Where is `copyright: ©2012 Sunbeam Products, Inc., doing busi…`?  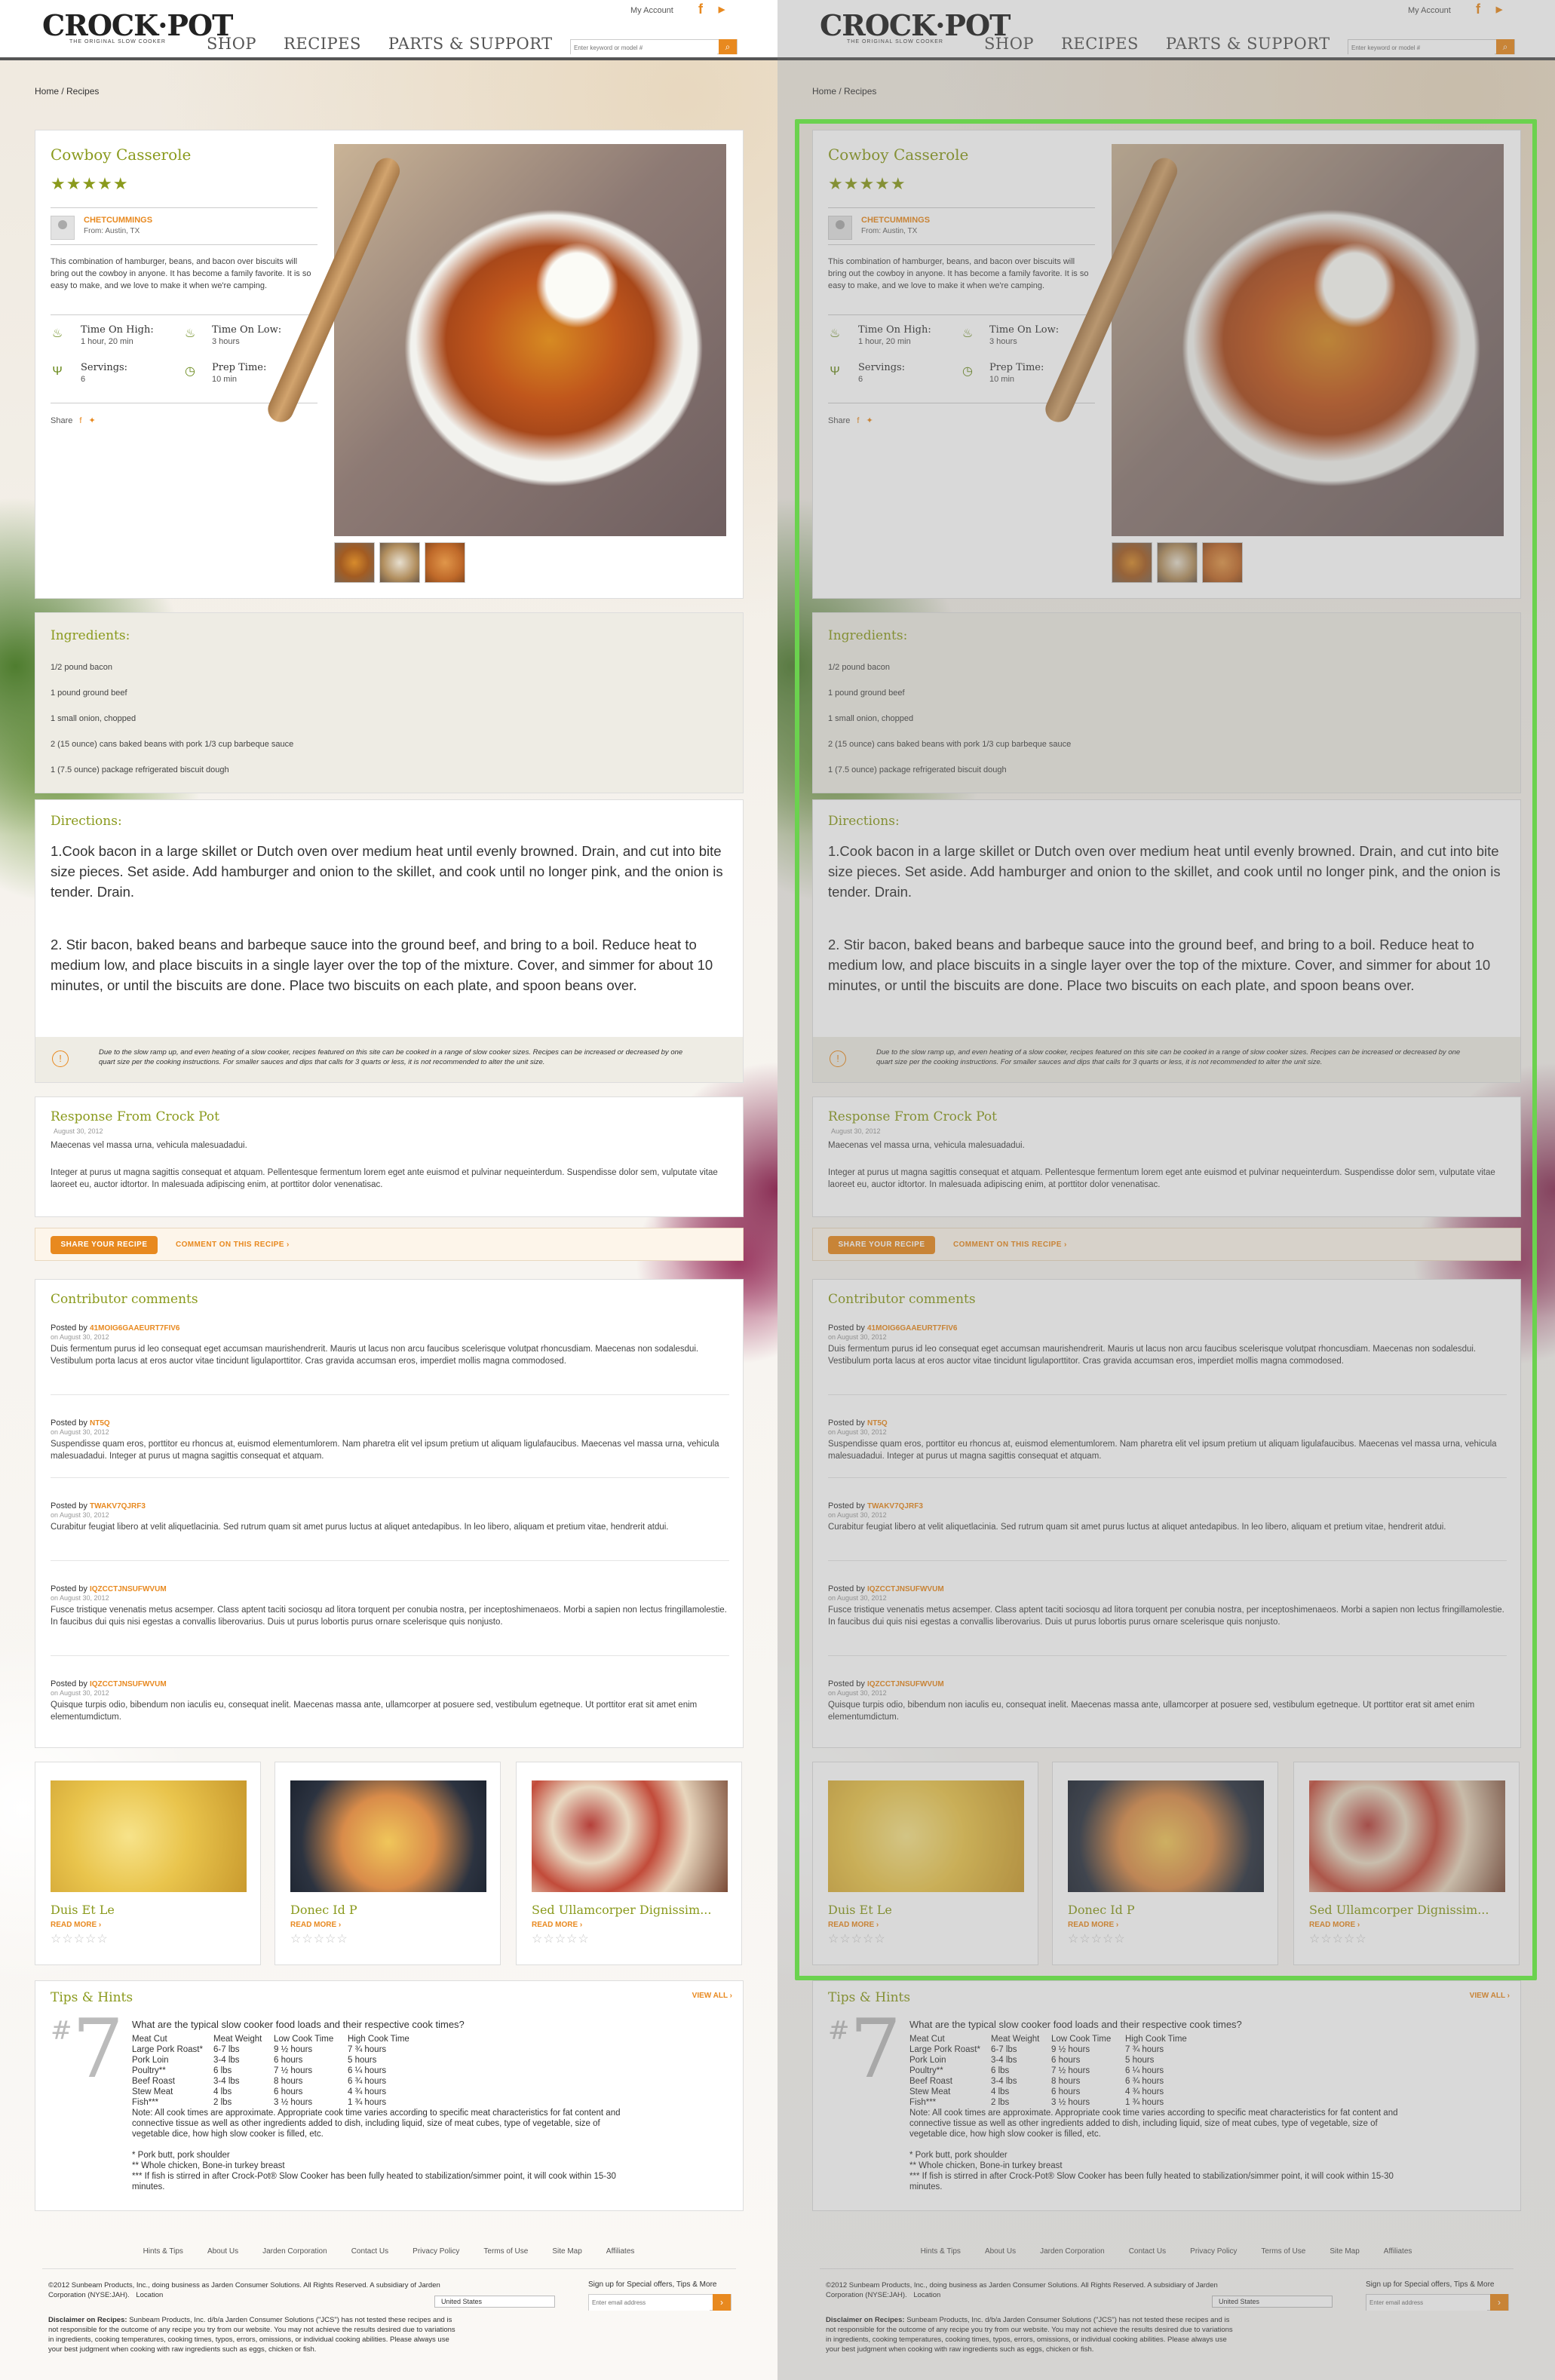
copyright: ©2012 Sunbeam Products, Inc., doing busi… is located at coordinates (251, 2290).